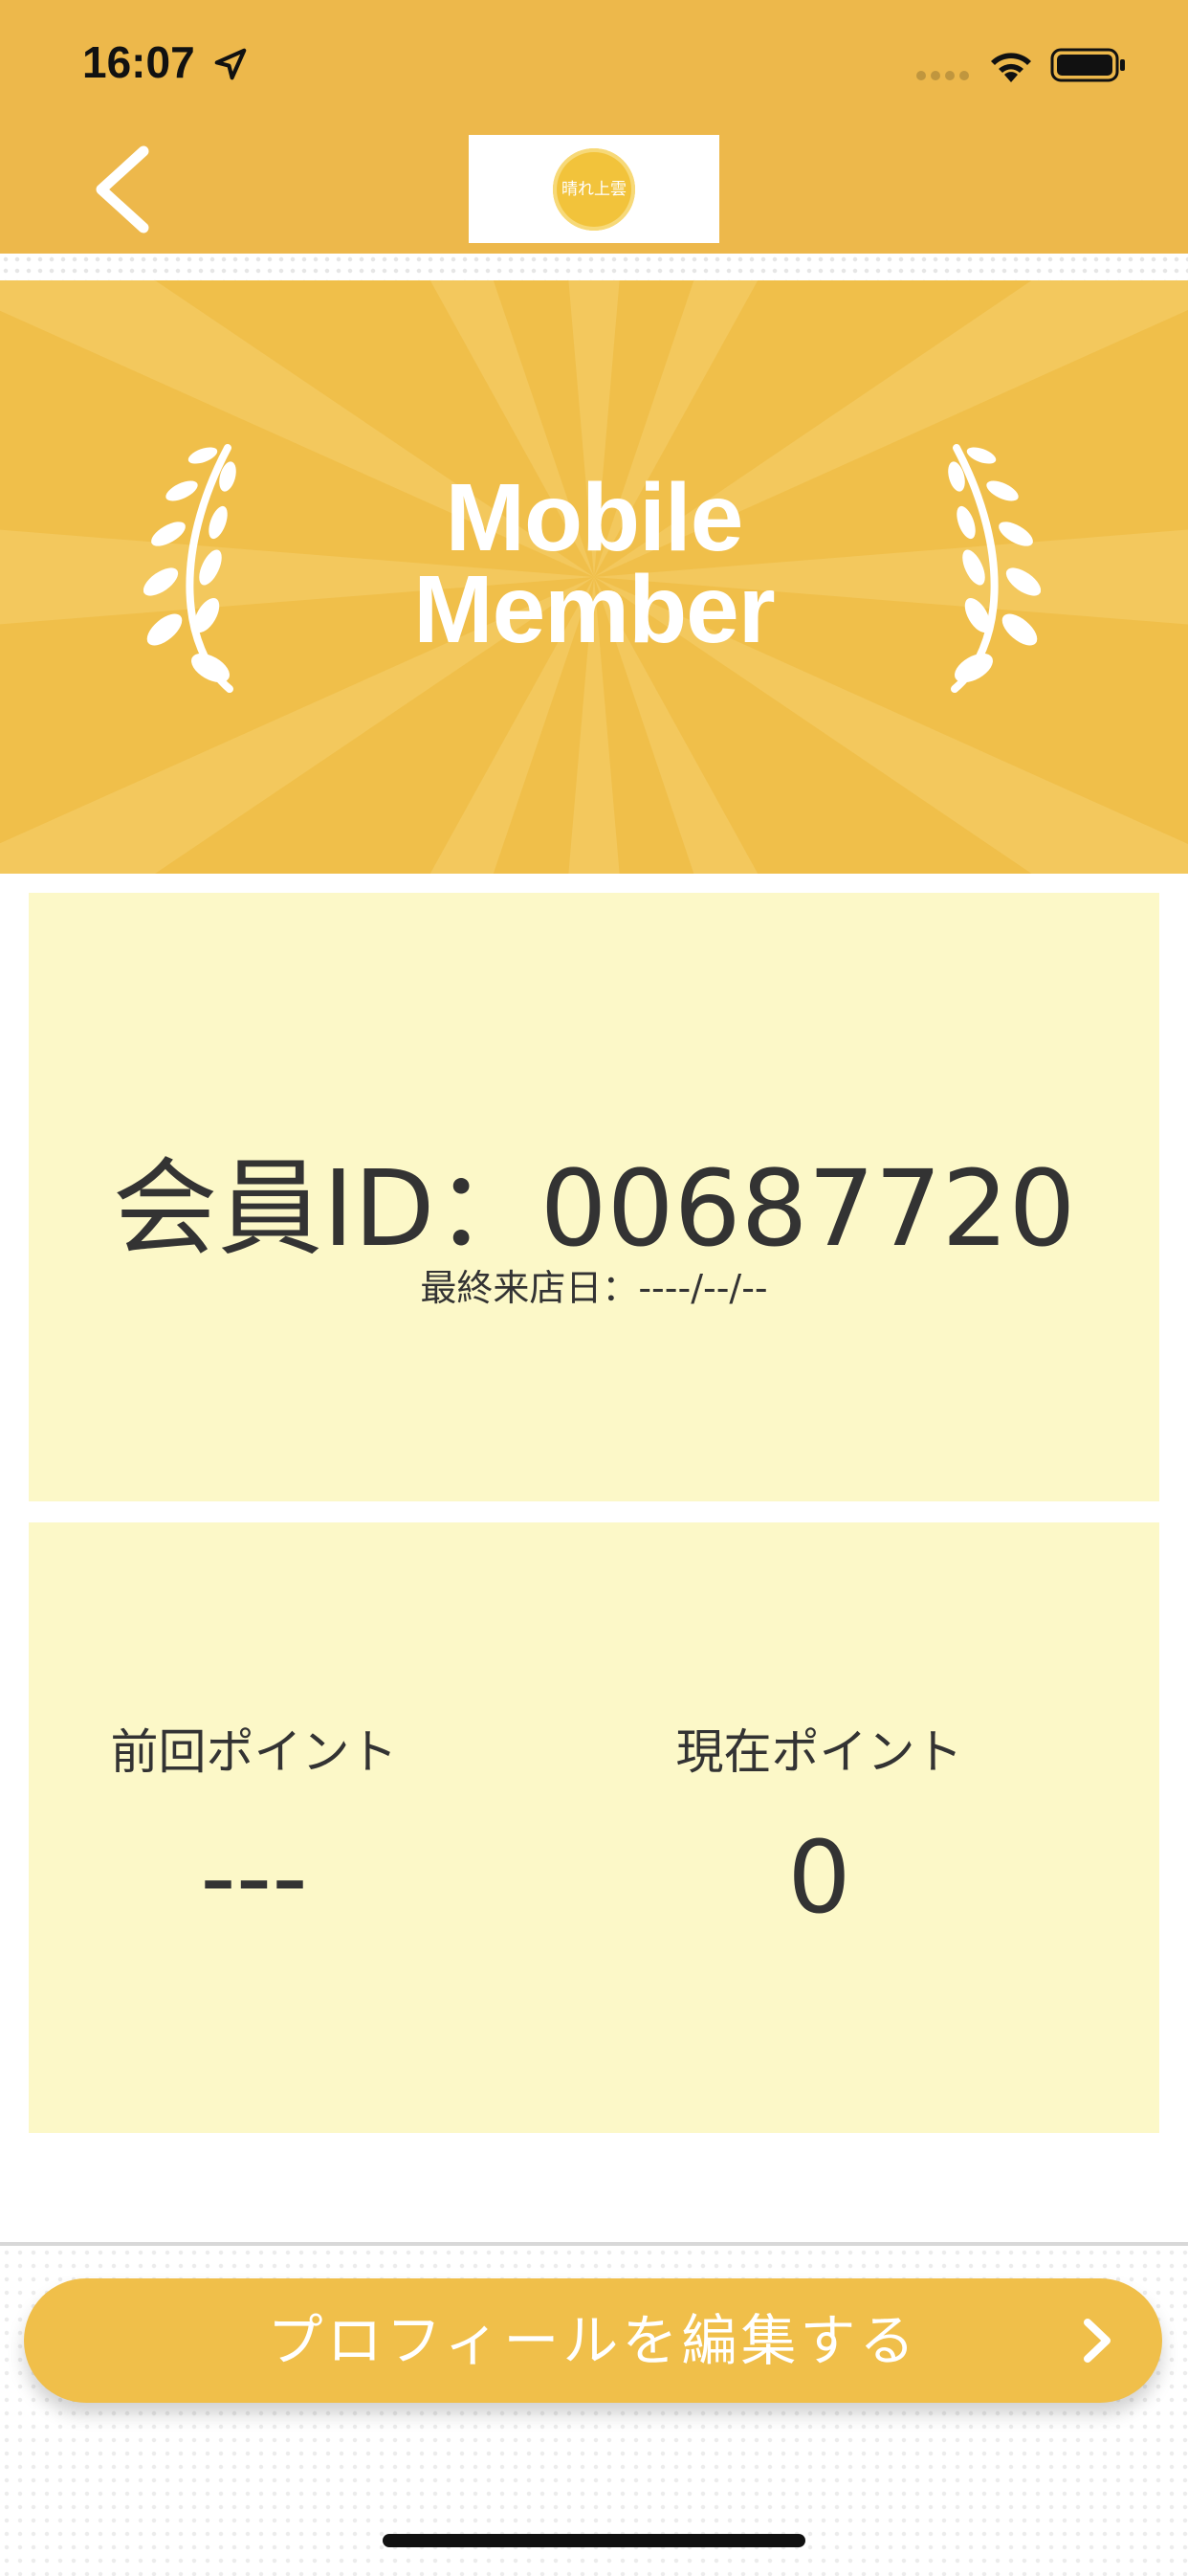 The height and width of the screenshot is (2576, 1188). What do you see at coordinates (254, 1752) in the screenshot?
I see `previous-points-label: 前回ポイント` at bounding box center [254, 1752].